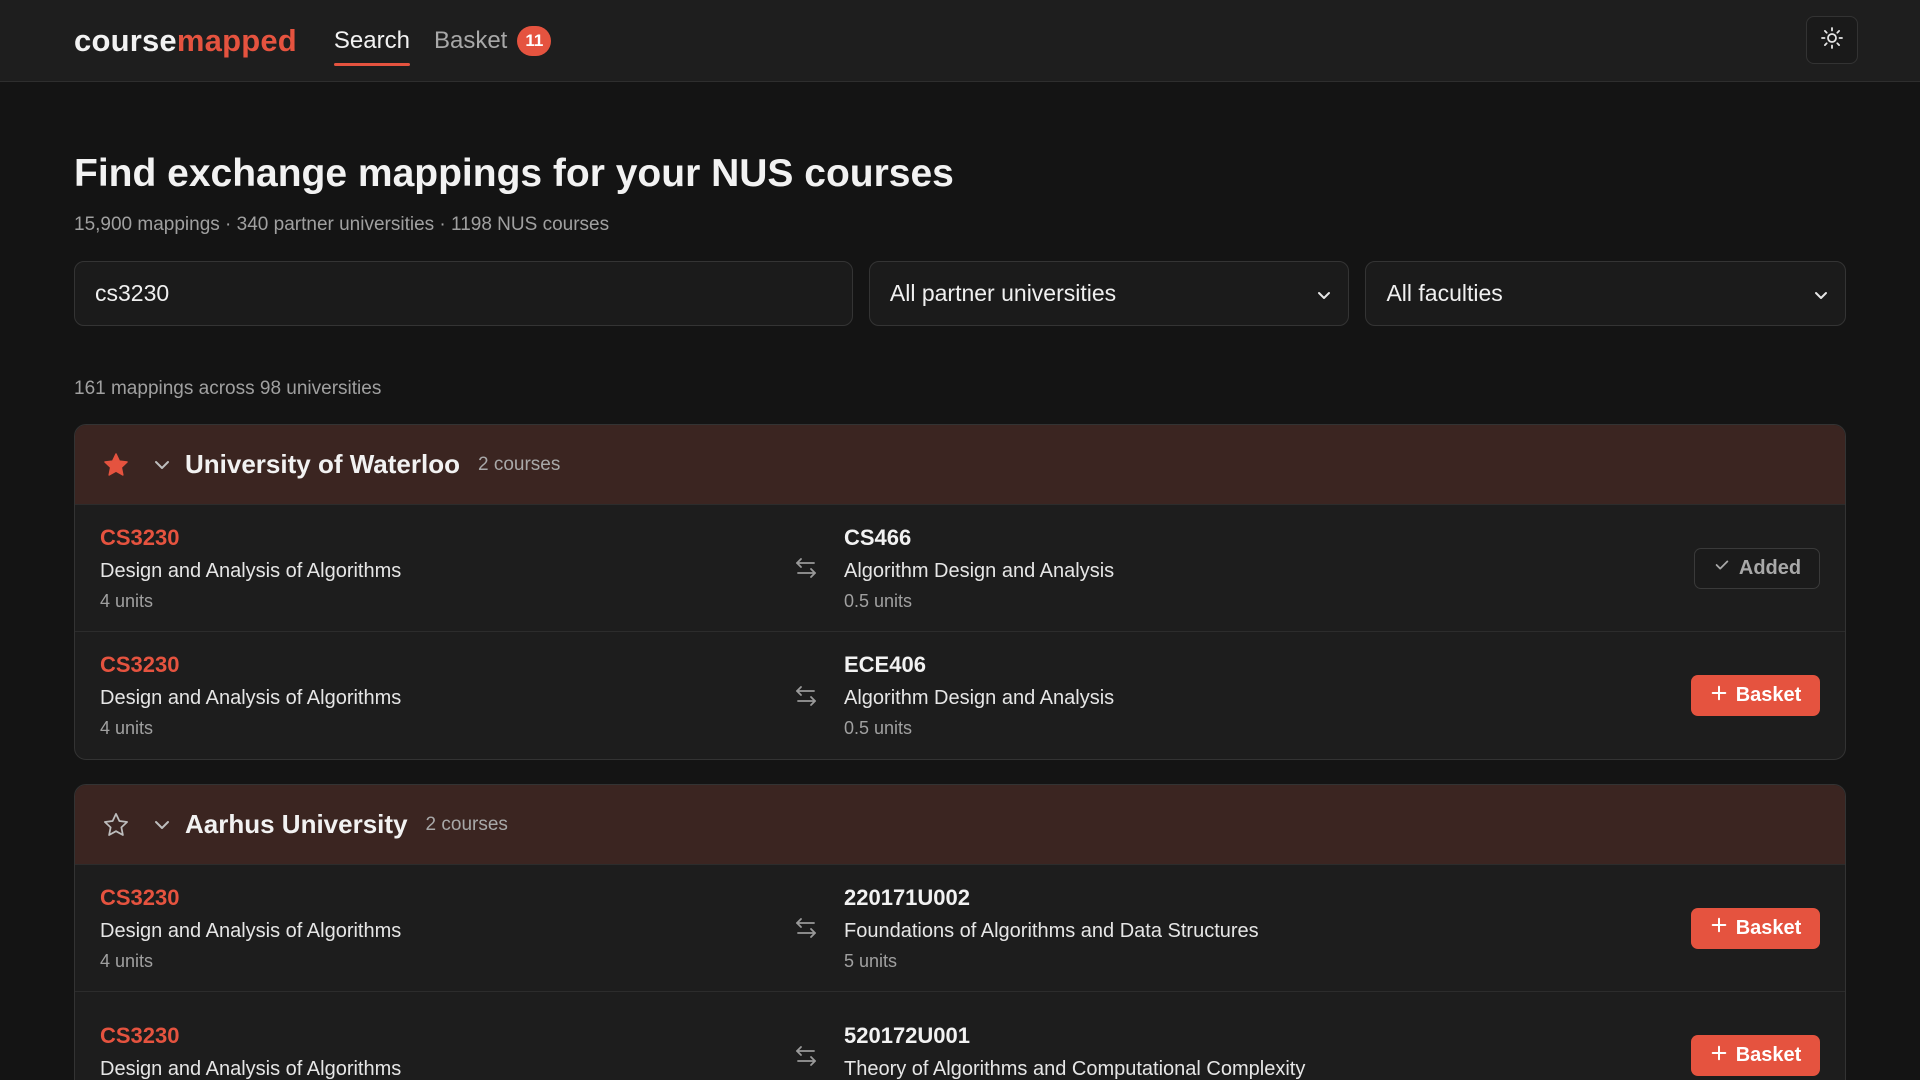 The width and height of the screenshot is (1920, 1080). I want to click on added-label: Added, so click(1770, 567).